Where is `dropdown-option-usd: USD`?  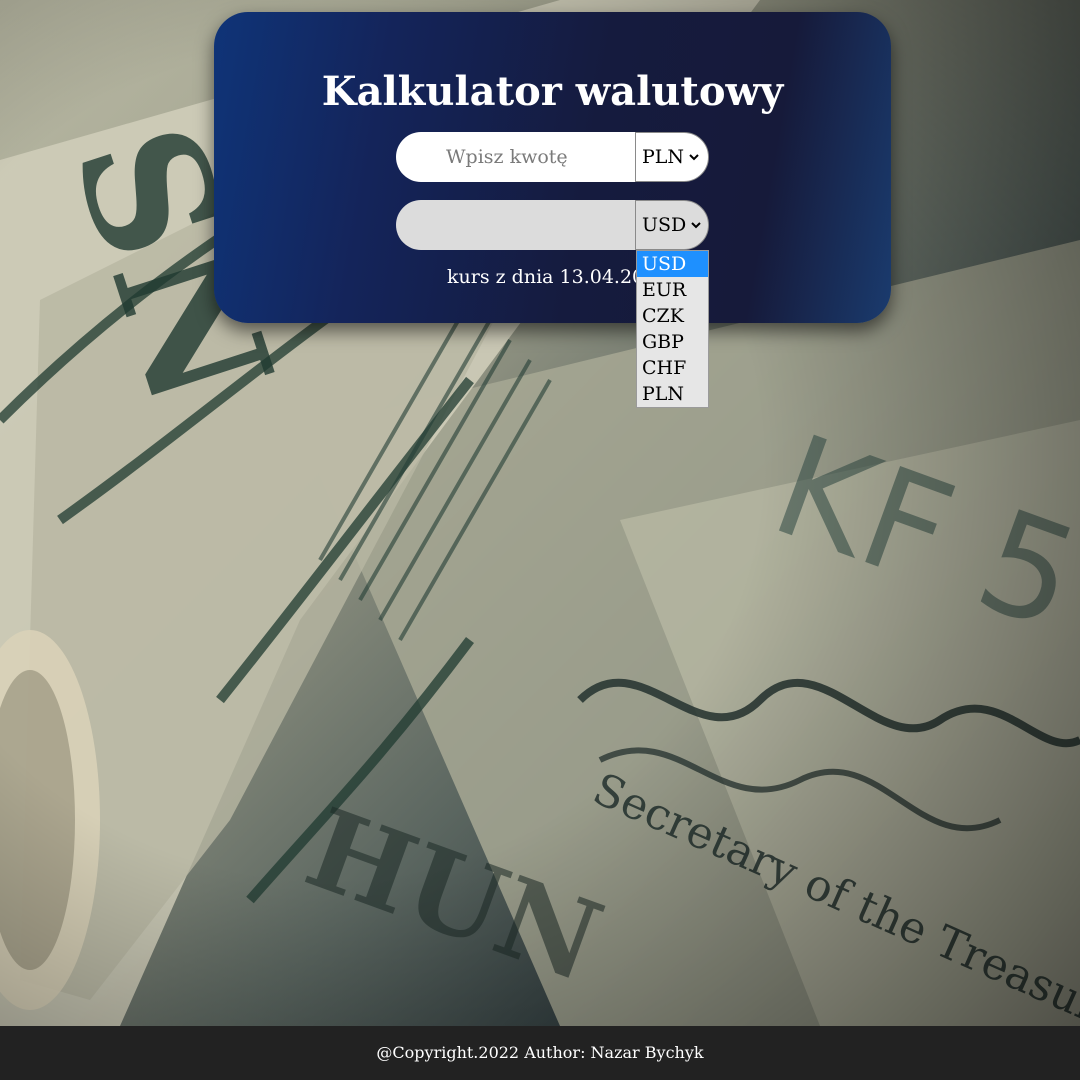 dropdown-option-usd: USD is located at coordinates (672, 264).